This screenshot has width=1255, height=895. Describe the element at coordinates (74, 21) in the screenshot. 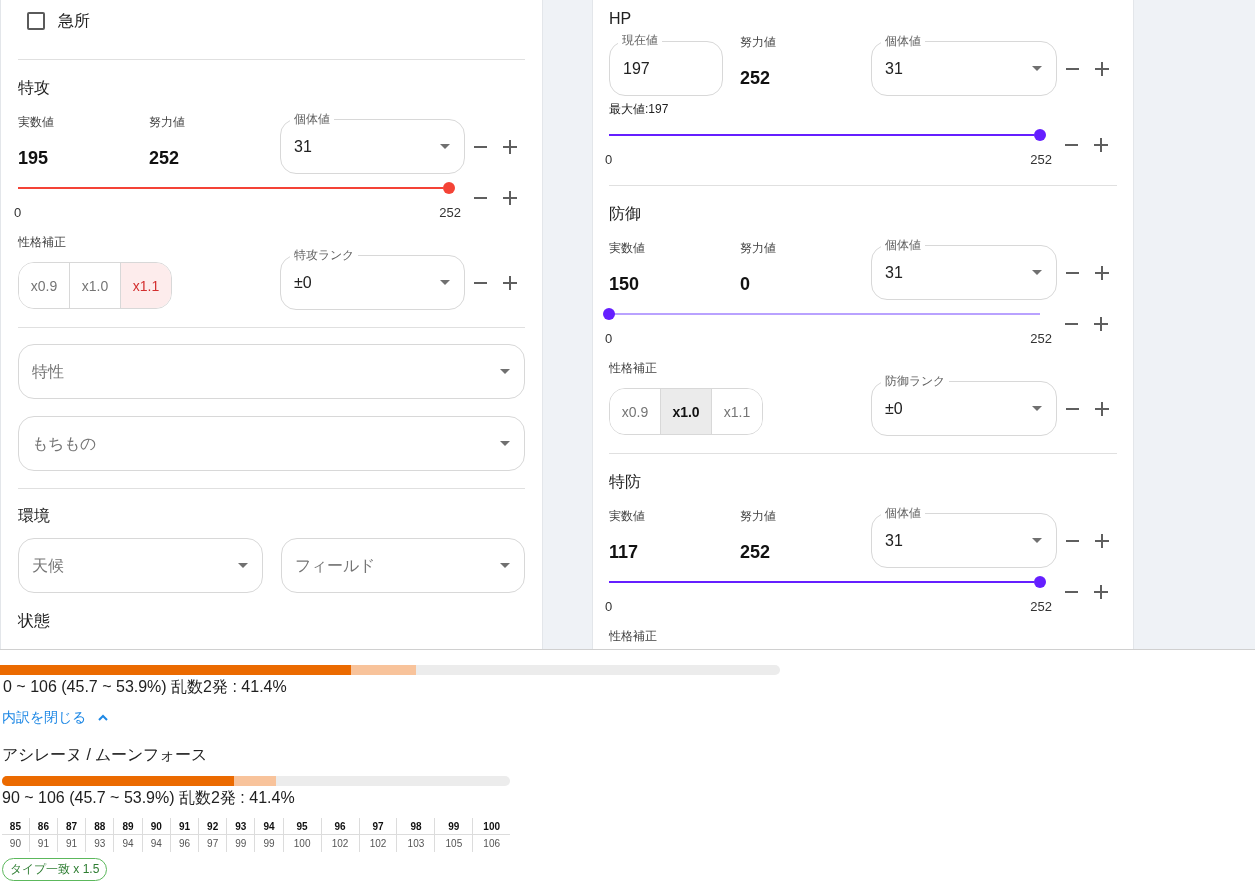

I see `checkbox-label: 急所` at that location.